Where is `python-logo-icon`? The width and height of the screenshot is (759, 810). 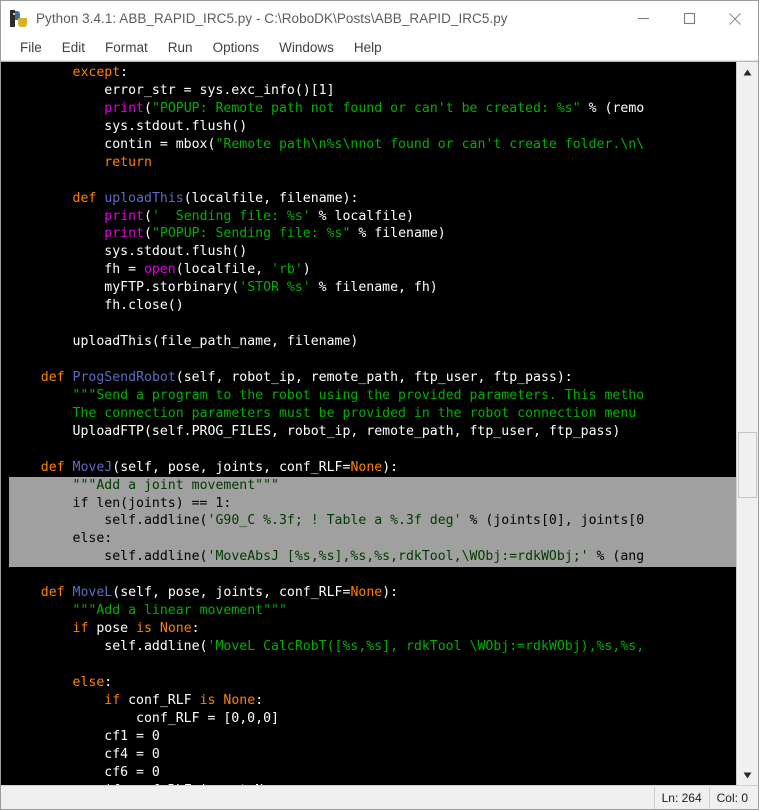
python-logo-icon is located at coordinates (19, 18).